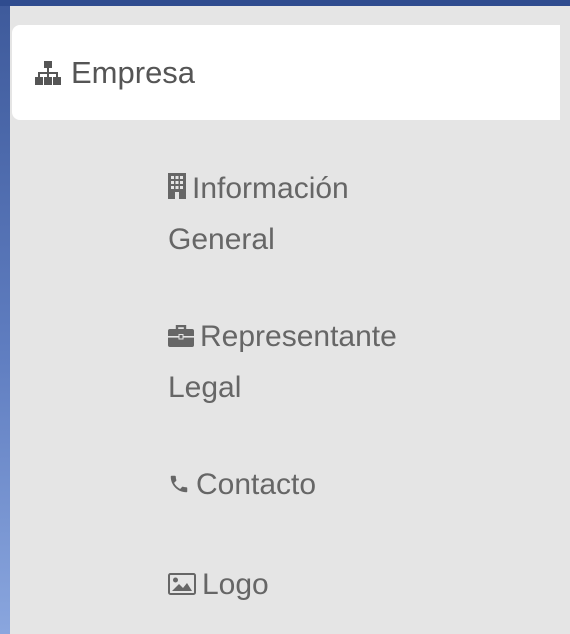 The width and height of the screenshot is (570, 634). I want to click on image-icon, so click(182, 586).